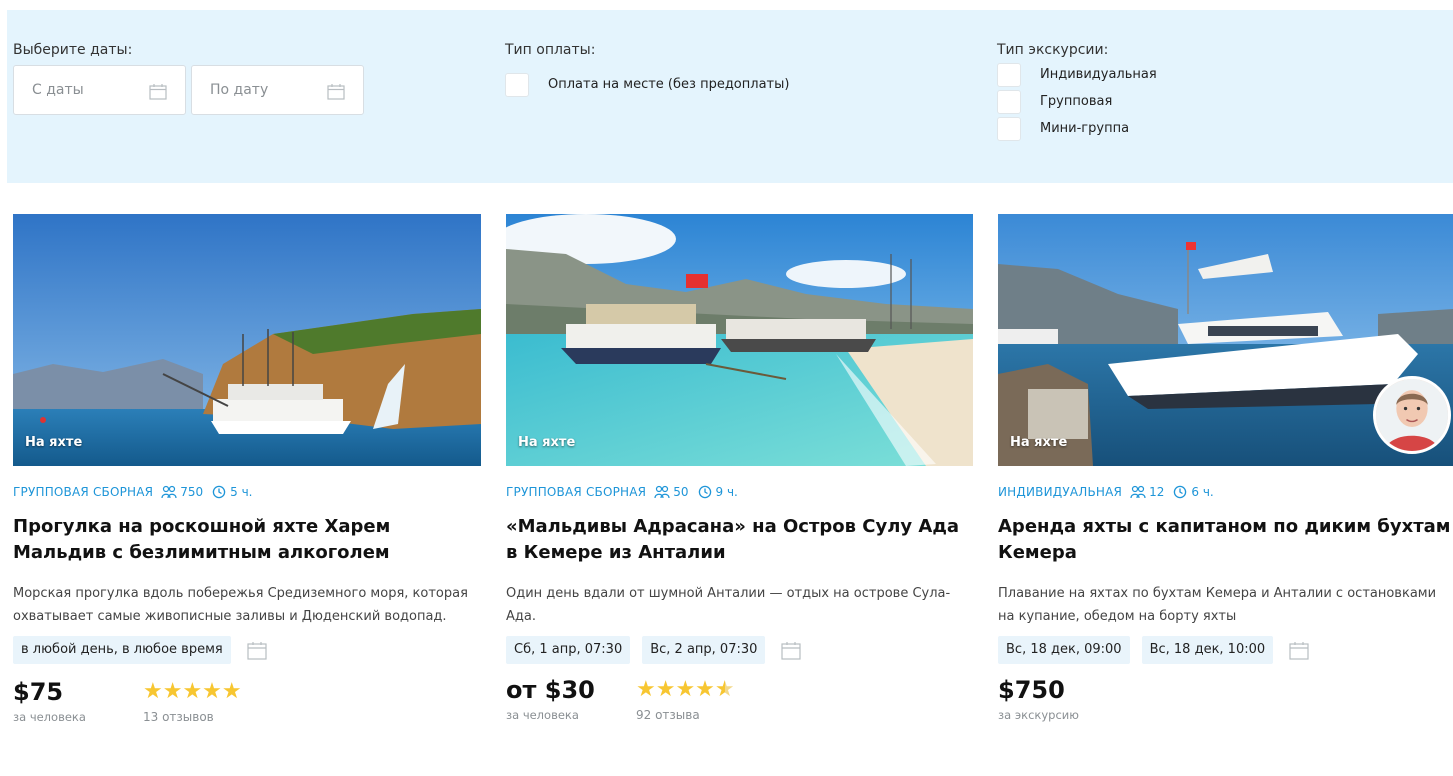 The image size is (1453, 776). Describe the element at coordinates (1225, 699) in the screenshot. I see `price-bar: $750 за экскурсию` at that location.